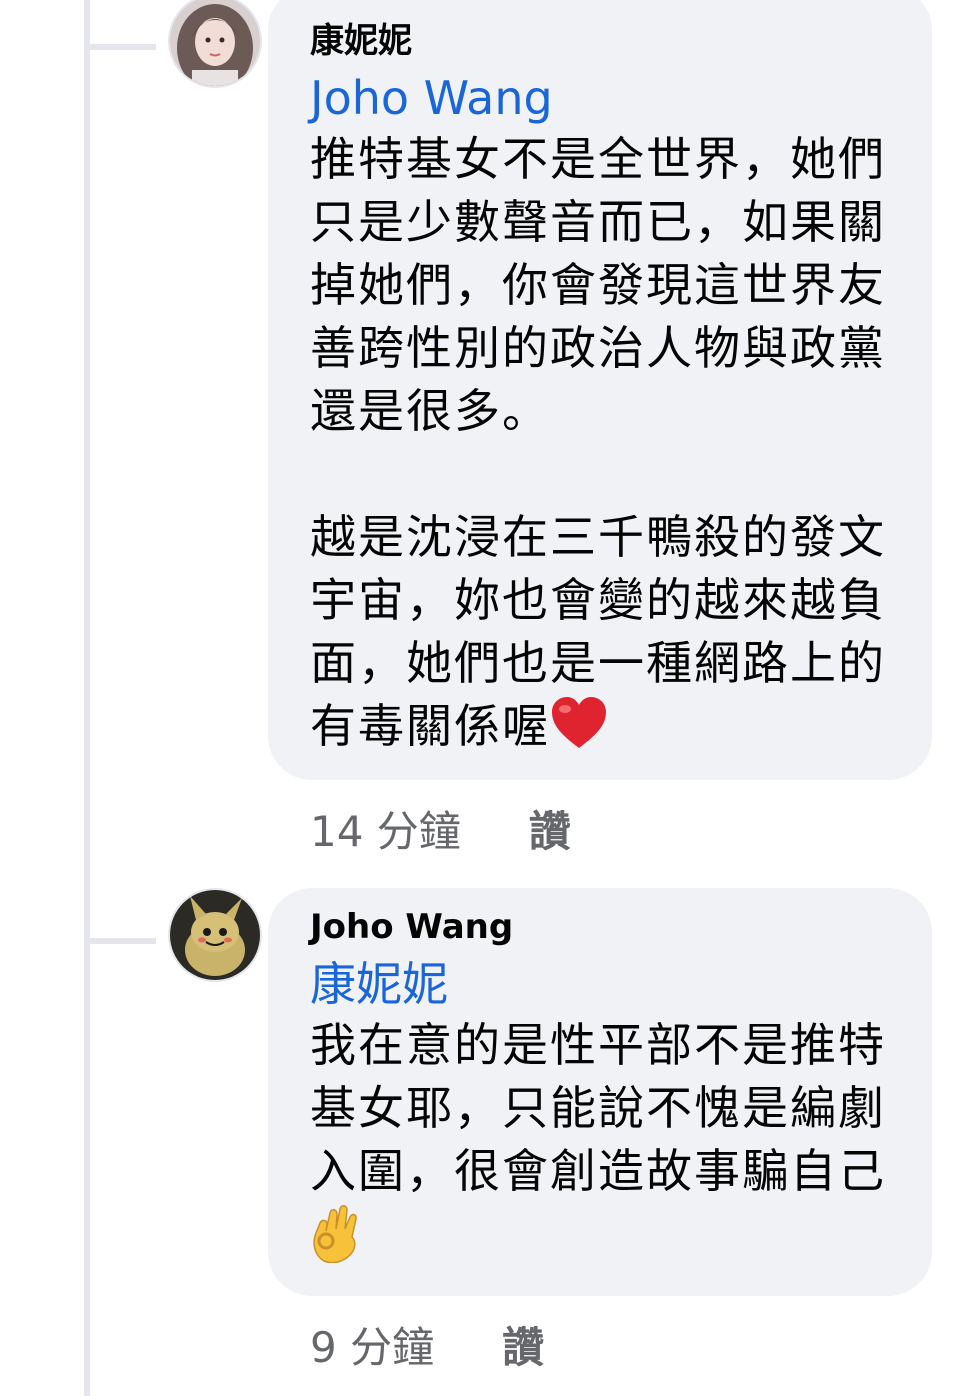  I want to click on comment-text: 我在意的是性平部不是推特基女耶，只能說不愧是編劇入圍，很會創造故事騙自己, so click(605, 1146).